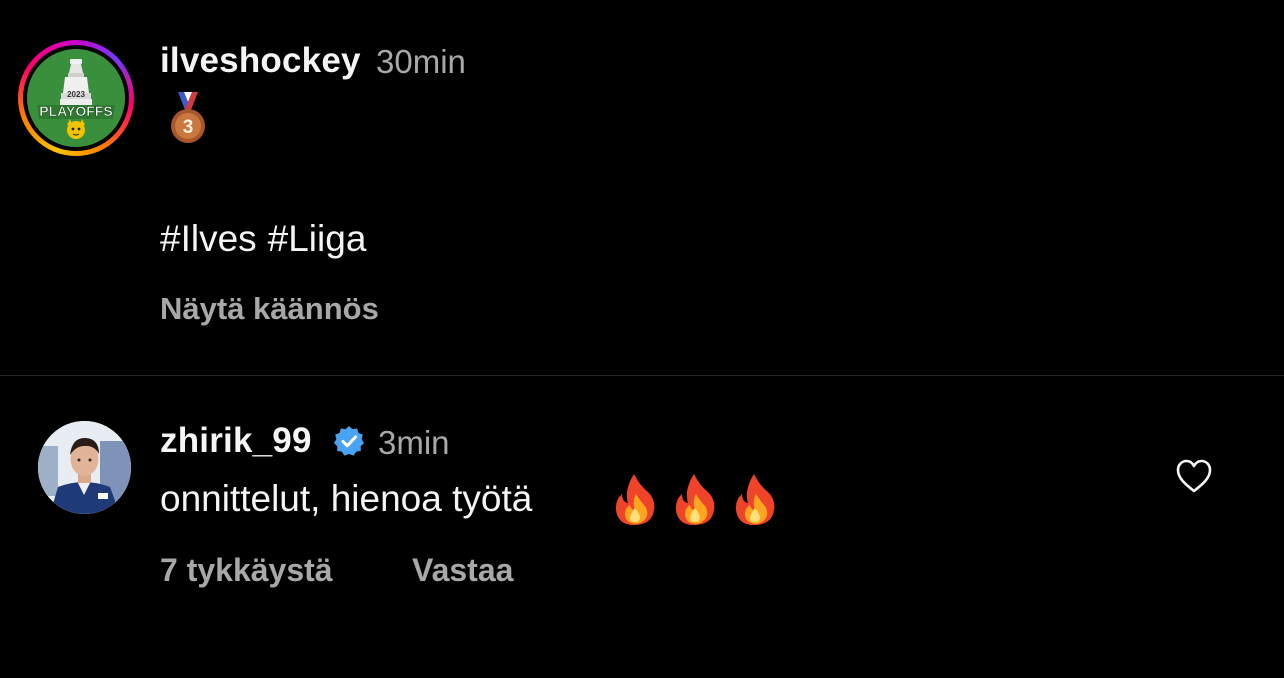 The width and height of the screenshot is (1284, 678). What do you see at coordinates (75, 111) in the screenshot?
I see `svg-text: PLAYOFFS` at bounding box center [75, 111].